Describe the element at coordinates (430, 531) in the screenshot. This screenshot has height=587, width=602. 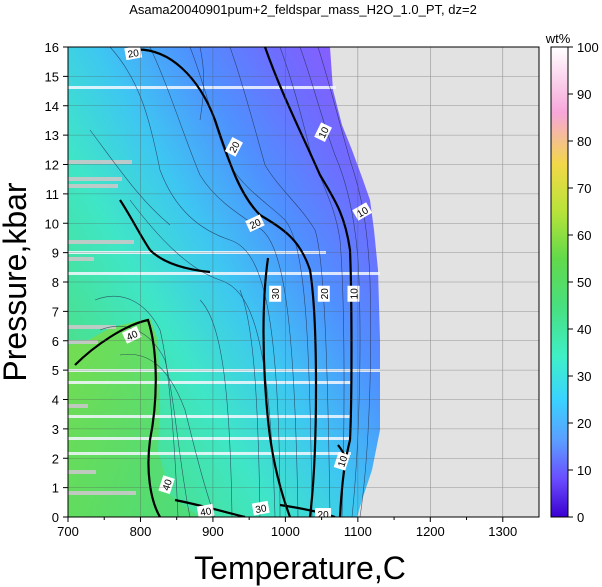
I see `x-tick-label: 1200` at that location.